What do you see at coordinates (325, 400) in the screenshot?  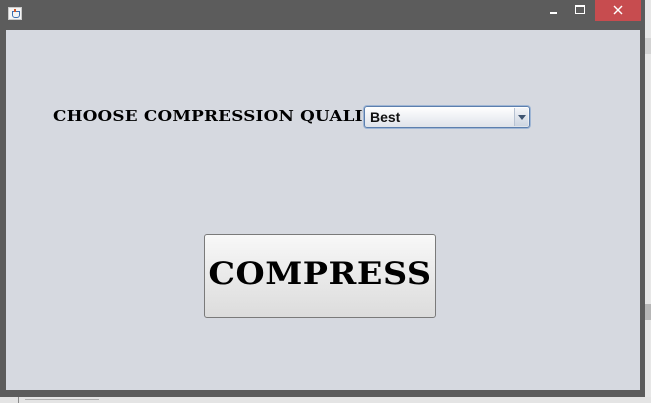 I see `background-window-edge-bottom` at bounding box center [325, 400].